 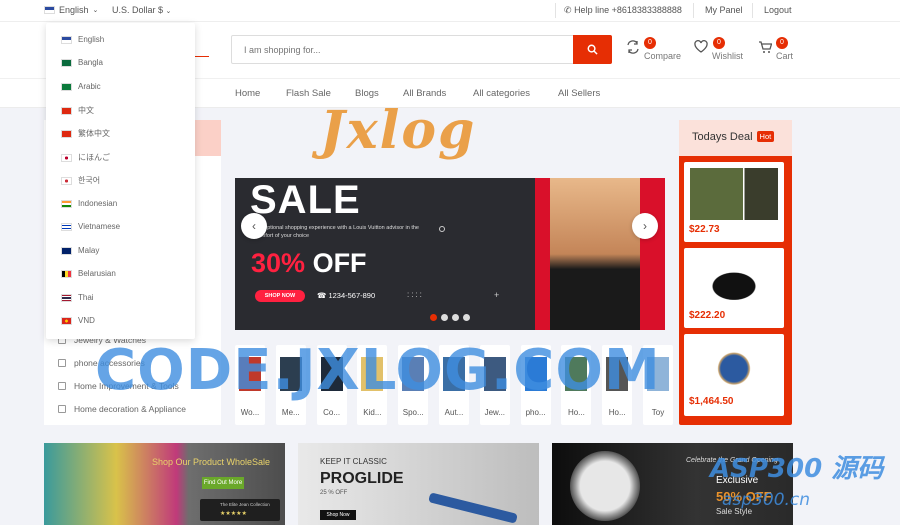 I want to click on hero-shop-now-button: SHOP NOW, so click(x=280, y=296).